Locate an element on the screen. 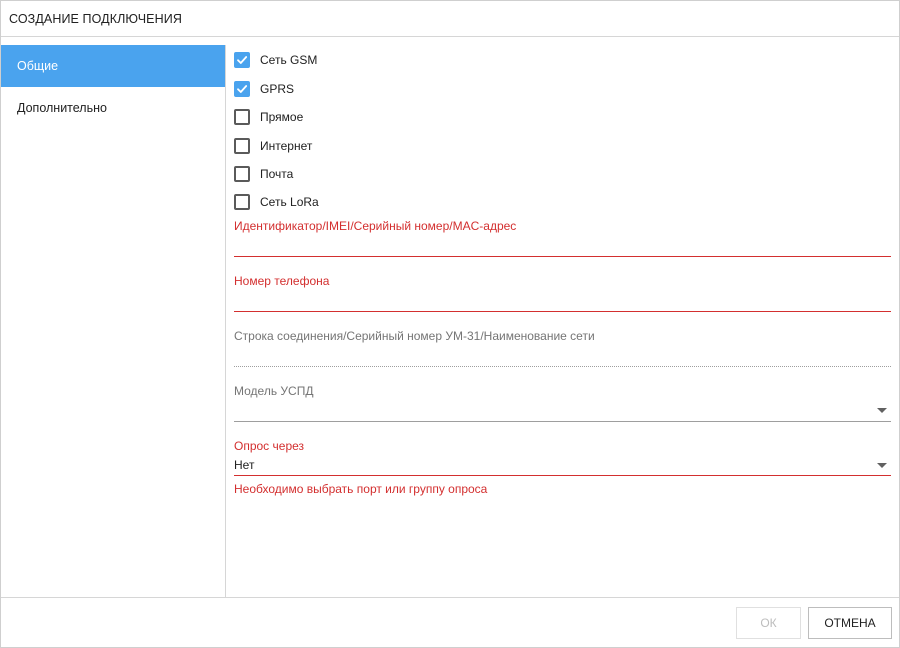 The image size is (900, 648). sidebar-item-general: Общие is located at coordinates (113, 66).